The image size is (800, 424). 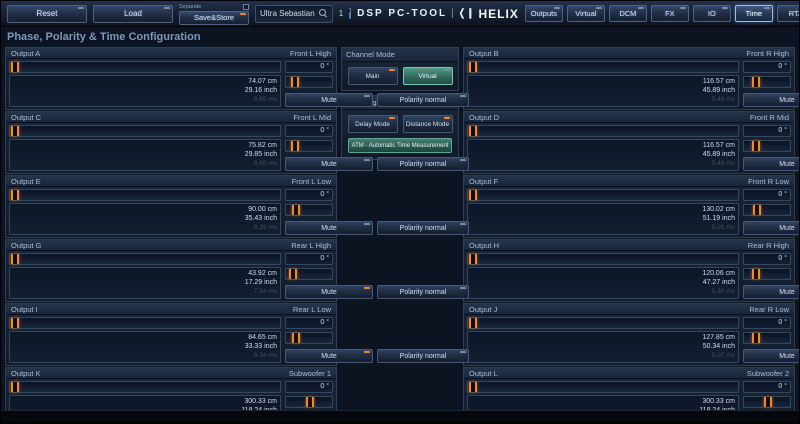 What do you see at coordinates (309, 194) in the screenshot?
I see `phase-value: 0 °` at bounding box center [309, 194].